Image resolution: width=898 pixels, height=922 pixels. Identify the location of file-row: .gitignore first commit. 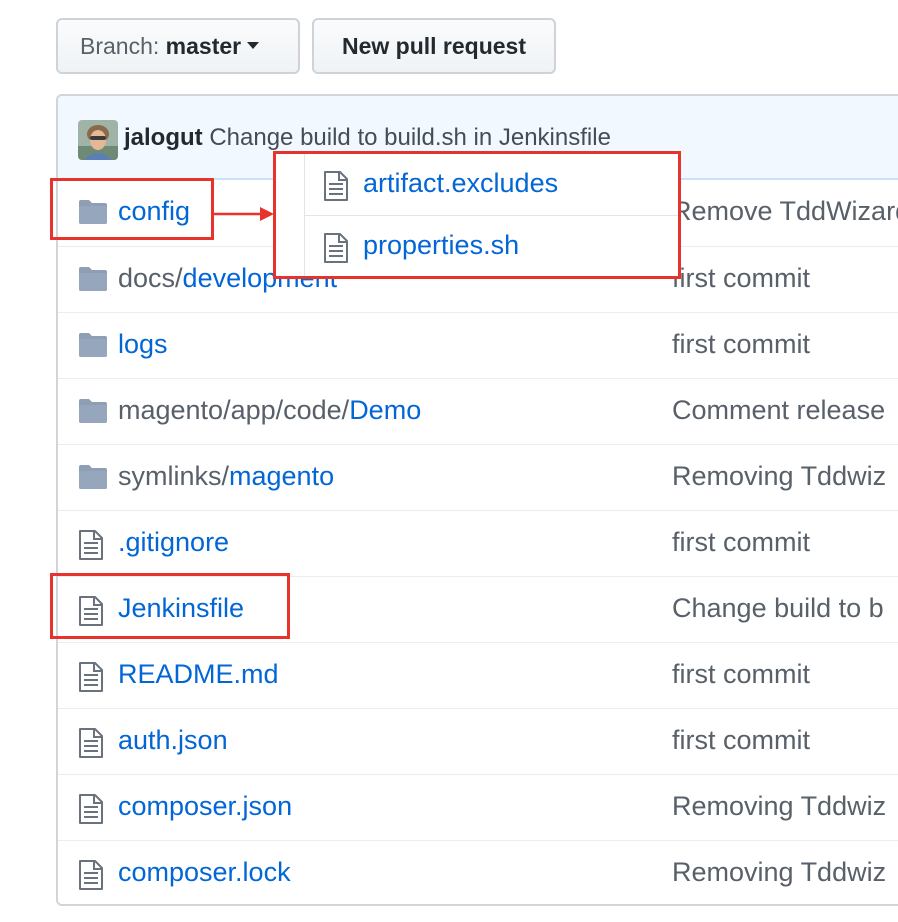
(478, 543).